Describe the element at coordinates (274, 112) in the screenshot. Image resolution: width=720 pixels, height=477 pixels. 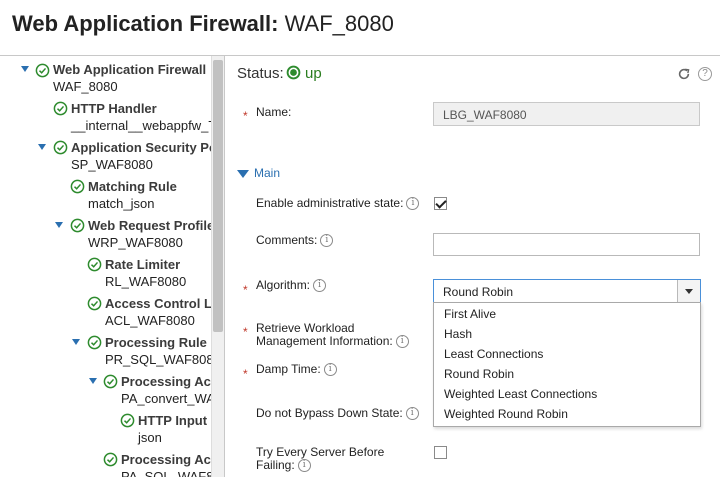
I see `name-label: Name:` at that location.